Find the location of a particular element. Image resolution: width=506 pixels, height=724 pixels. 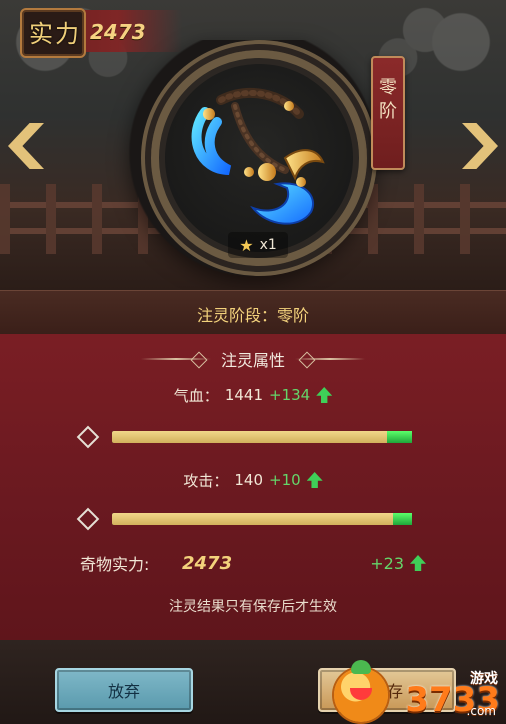

chevron-right-icon is located at coordinates (480, 146).